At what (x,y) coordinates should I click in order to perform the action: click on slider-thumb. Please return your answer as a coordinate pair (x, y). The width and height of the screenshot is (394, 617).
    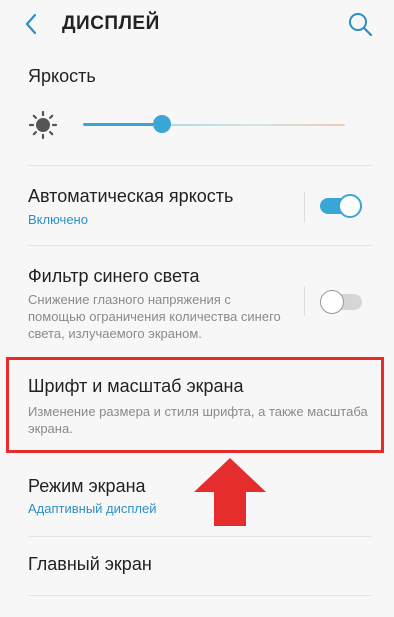
    Looking at the image, I should click on (162, 124).